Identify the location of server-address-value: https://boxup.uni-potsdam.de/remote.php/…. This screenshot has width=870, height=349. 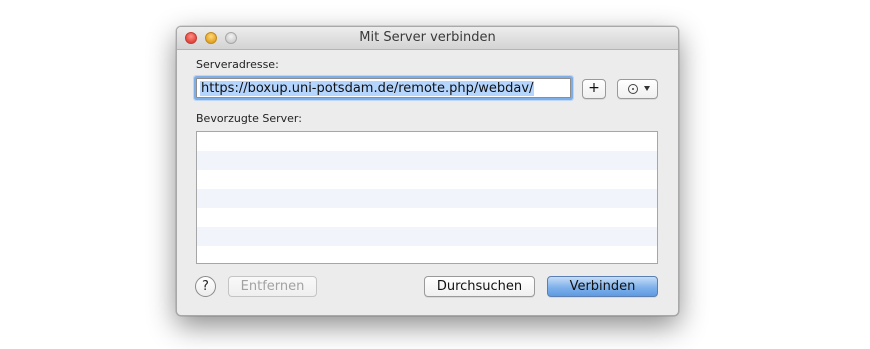
(367, 88).